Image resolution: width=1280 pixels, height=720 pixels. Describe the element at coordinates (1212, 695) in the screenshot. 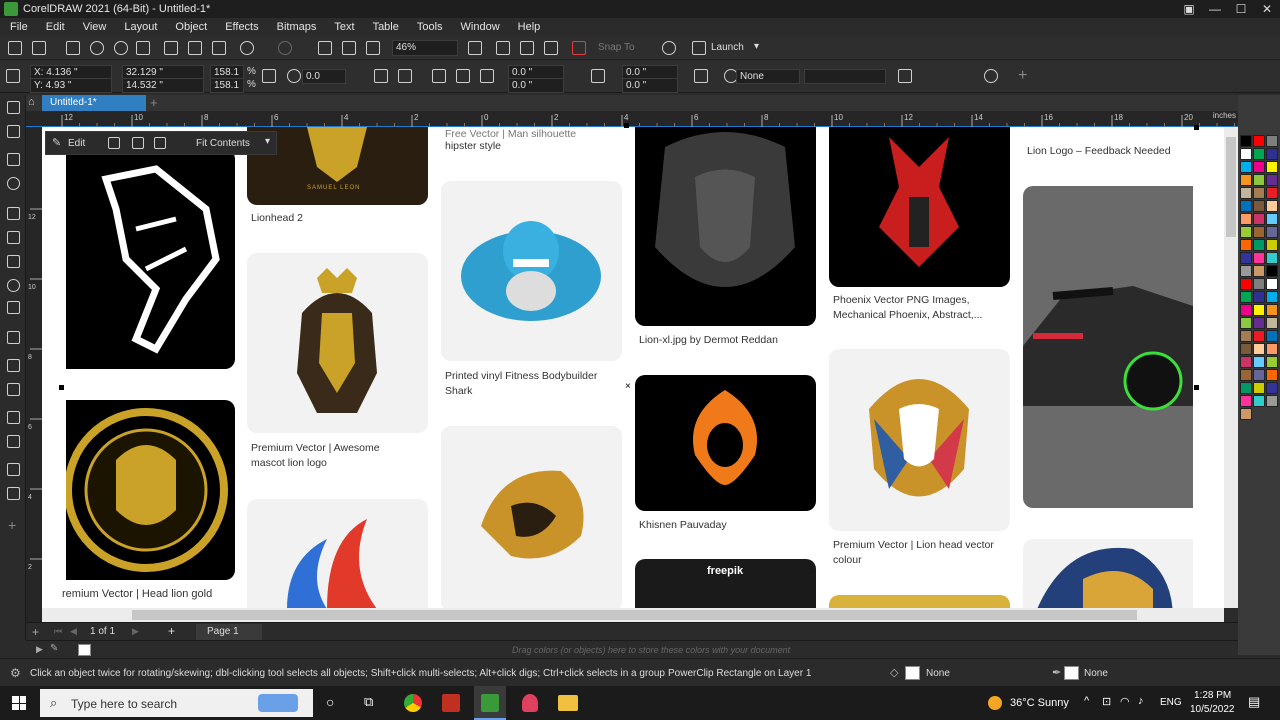

I see `clock-time: 1:28 PM` at that location.